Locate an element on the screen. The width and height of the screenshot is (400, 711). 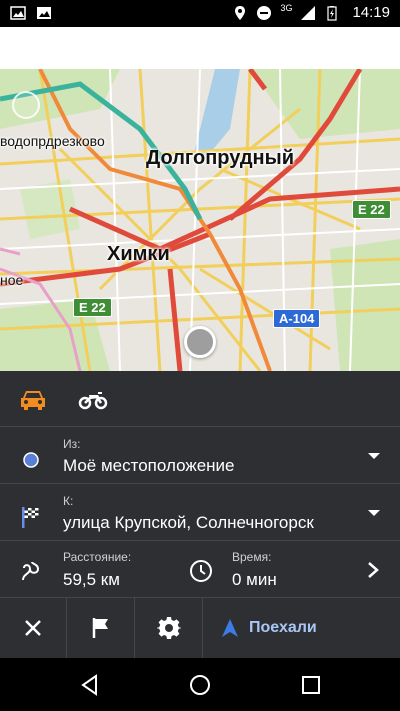
home-icon is located at coordinates (200, 685).